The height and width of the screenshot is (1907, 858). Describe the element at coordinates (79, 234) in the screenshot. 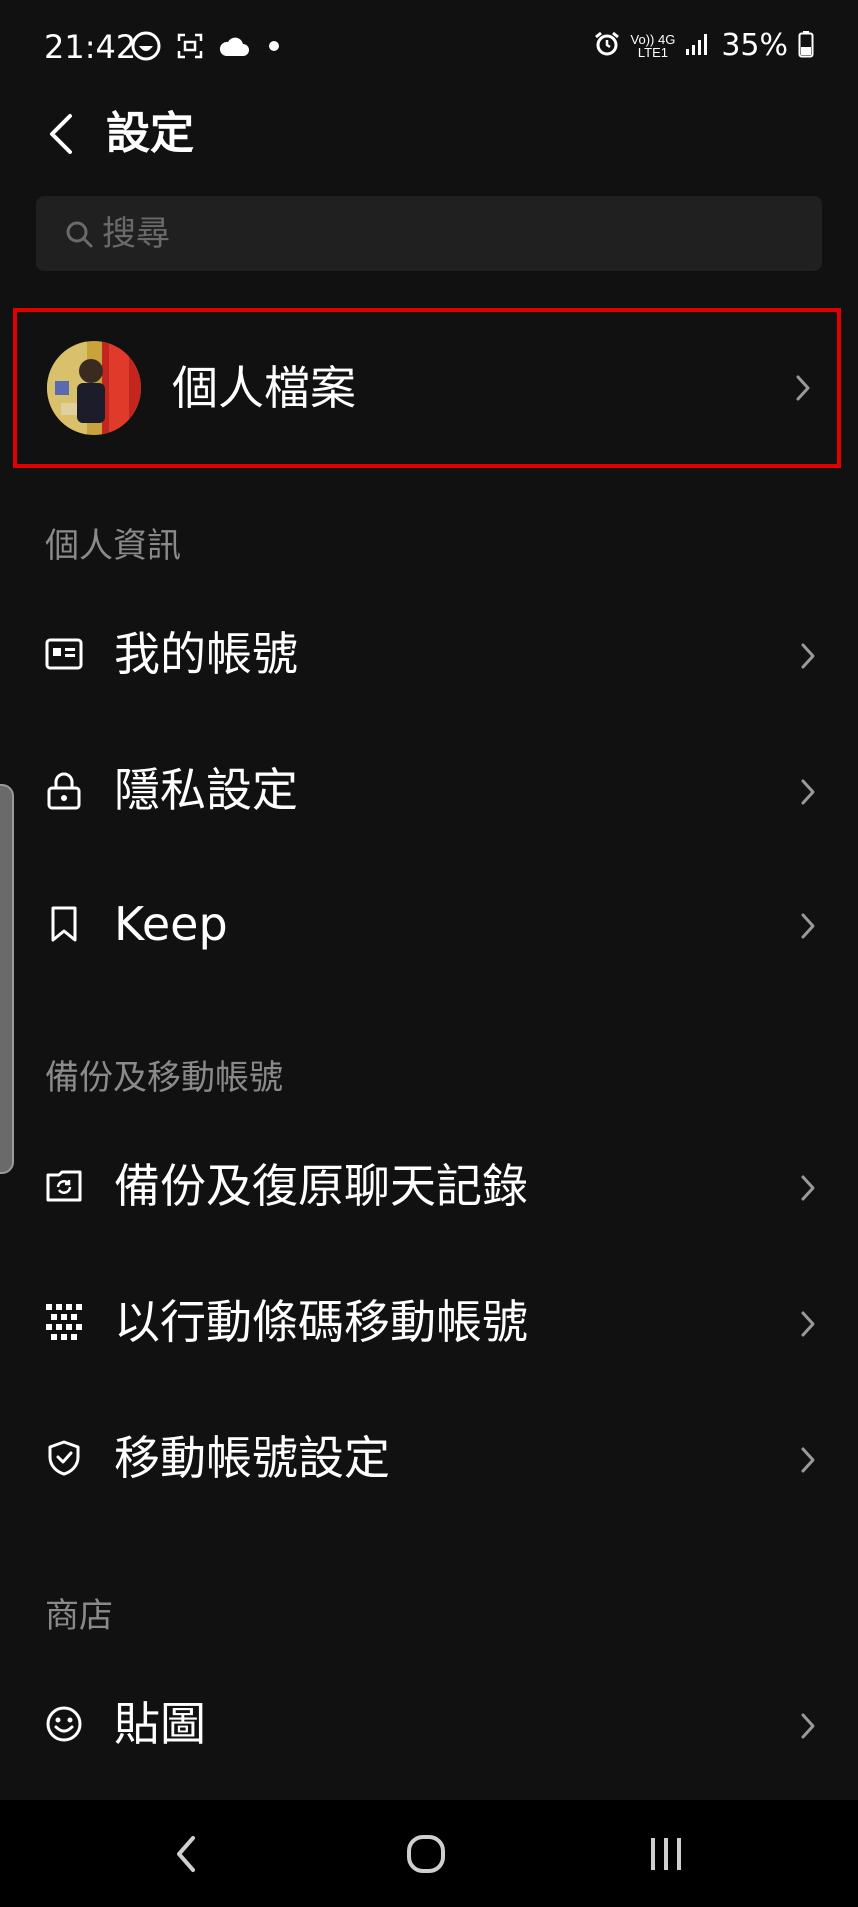

I see `search-icon` at that location.